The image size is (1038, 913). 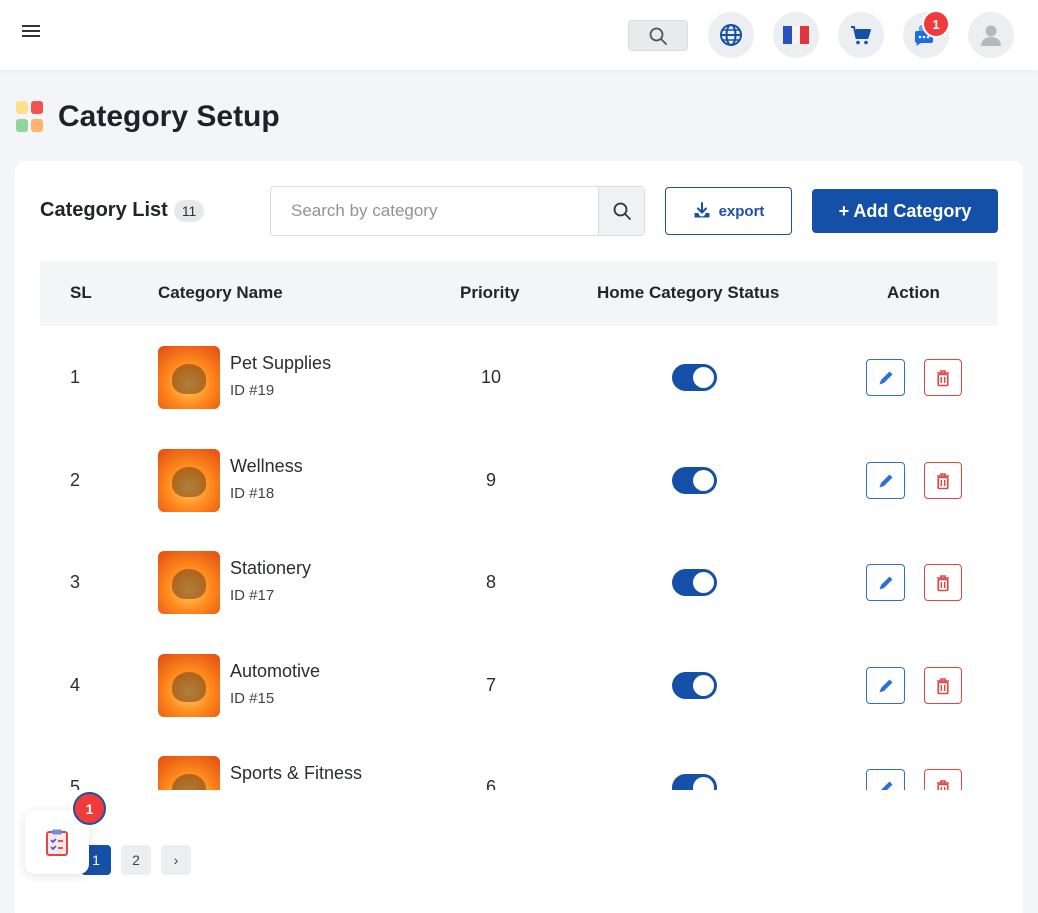 I want to click on download-icon, so click(x=702, y=210).